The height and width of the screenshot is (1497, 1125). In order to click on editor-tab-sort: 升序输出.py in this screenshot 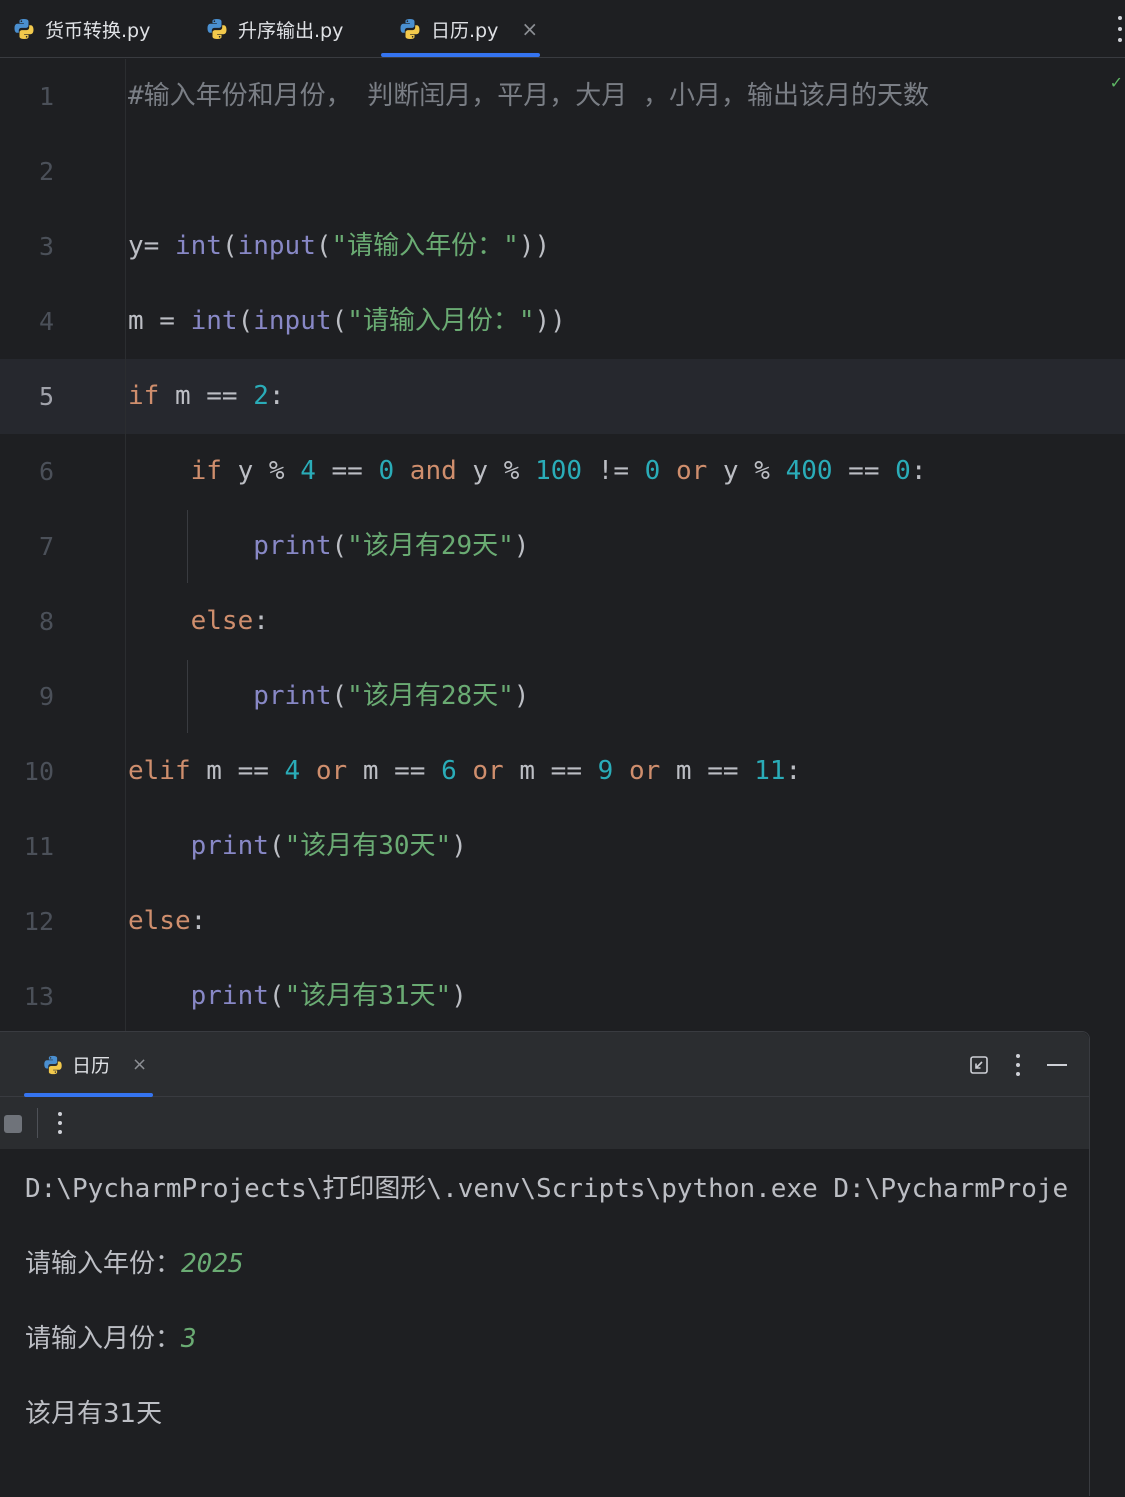, I will do `click(274, 29)`.